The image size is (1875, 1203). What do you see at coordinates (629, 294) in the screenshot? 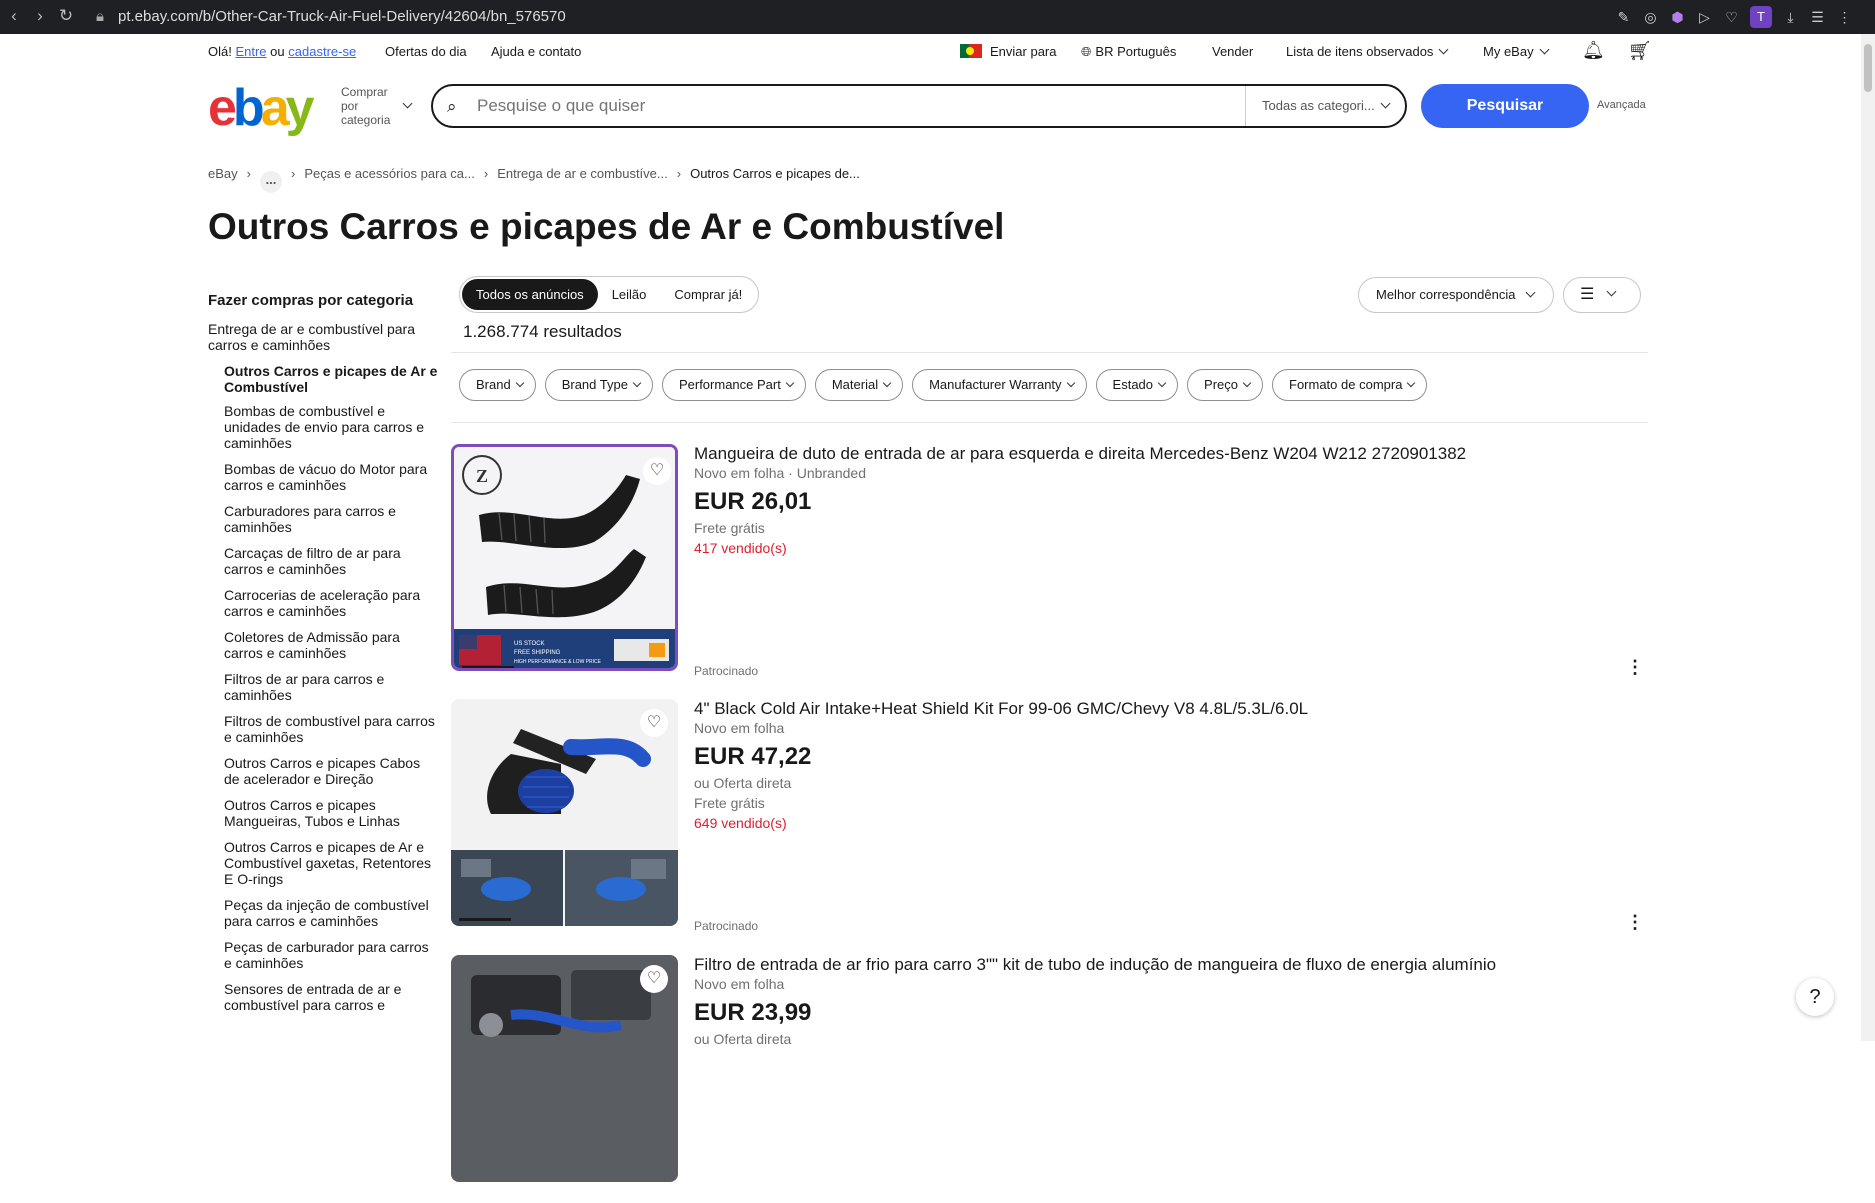
I see `tab-auction: Leilão` at bounding box center [629, 294].